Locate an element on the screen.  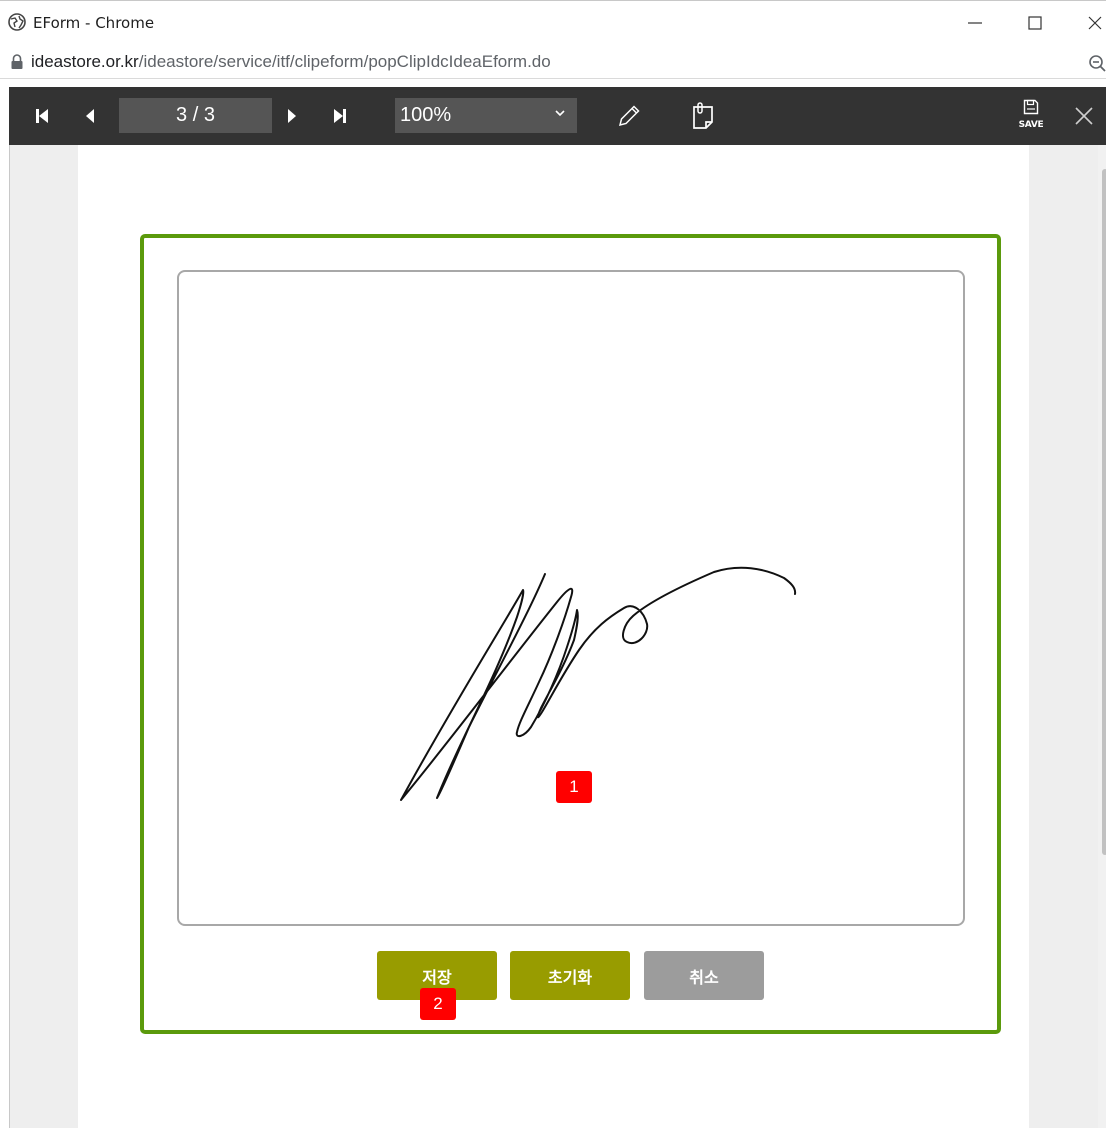
minimize-icon is located at coordinates (975, 23).